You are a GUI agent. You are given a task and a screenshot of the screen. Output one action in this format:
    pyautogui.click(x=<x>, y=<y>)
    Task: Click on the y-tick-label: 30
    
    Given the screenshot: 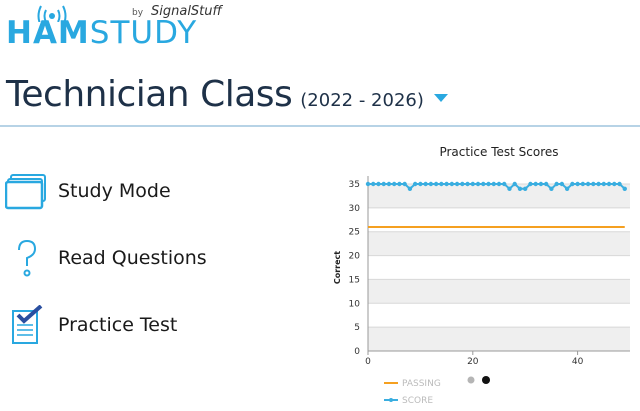 What is the action you would take?
    pyautogui.click(x=355, y=209)
    